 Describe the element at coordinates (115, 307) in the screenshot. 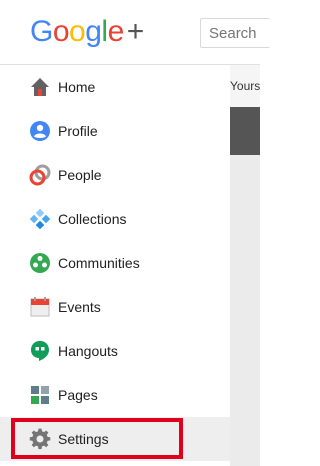

I see `nav-item-events: Events` at that location.